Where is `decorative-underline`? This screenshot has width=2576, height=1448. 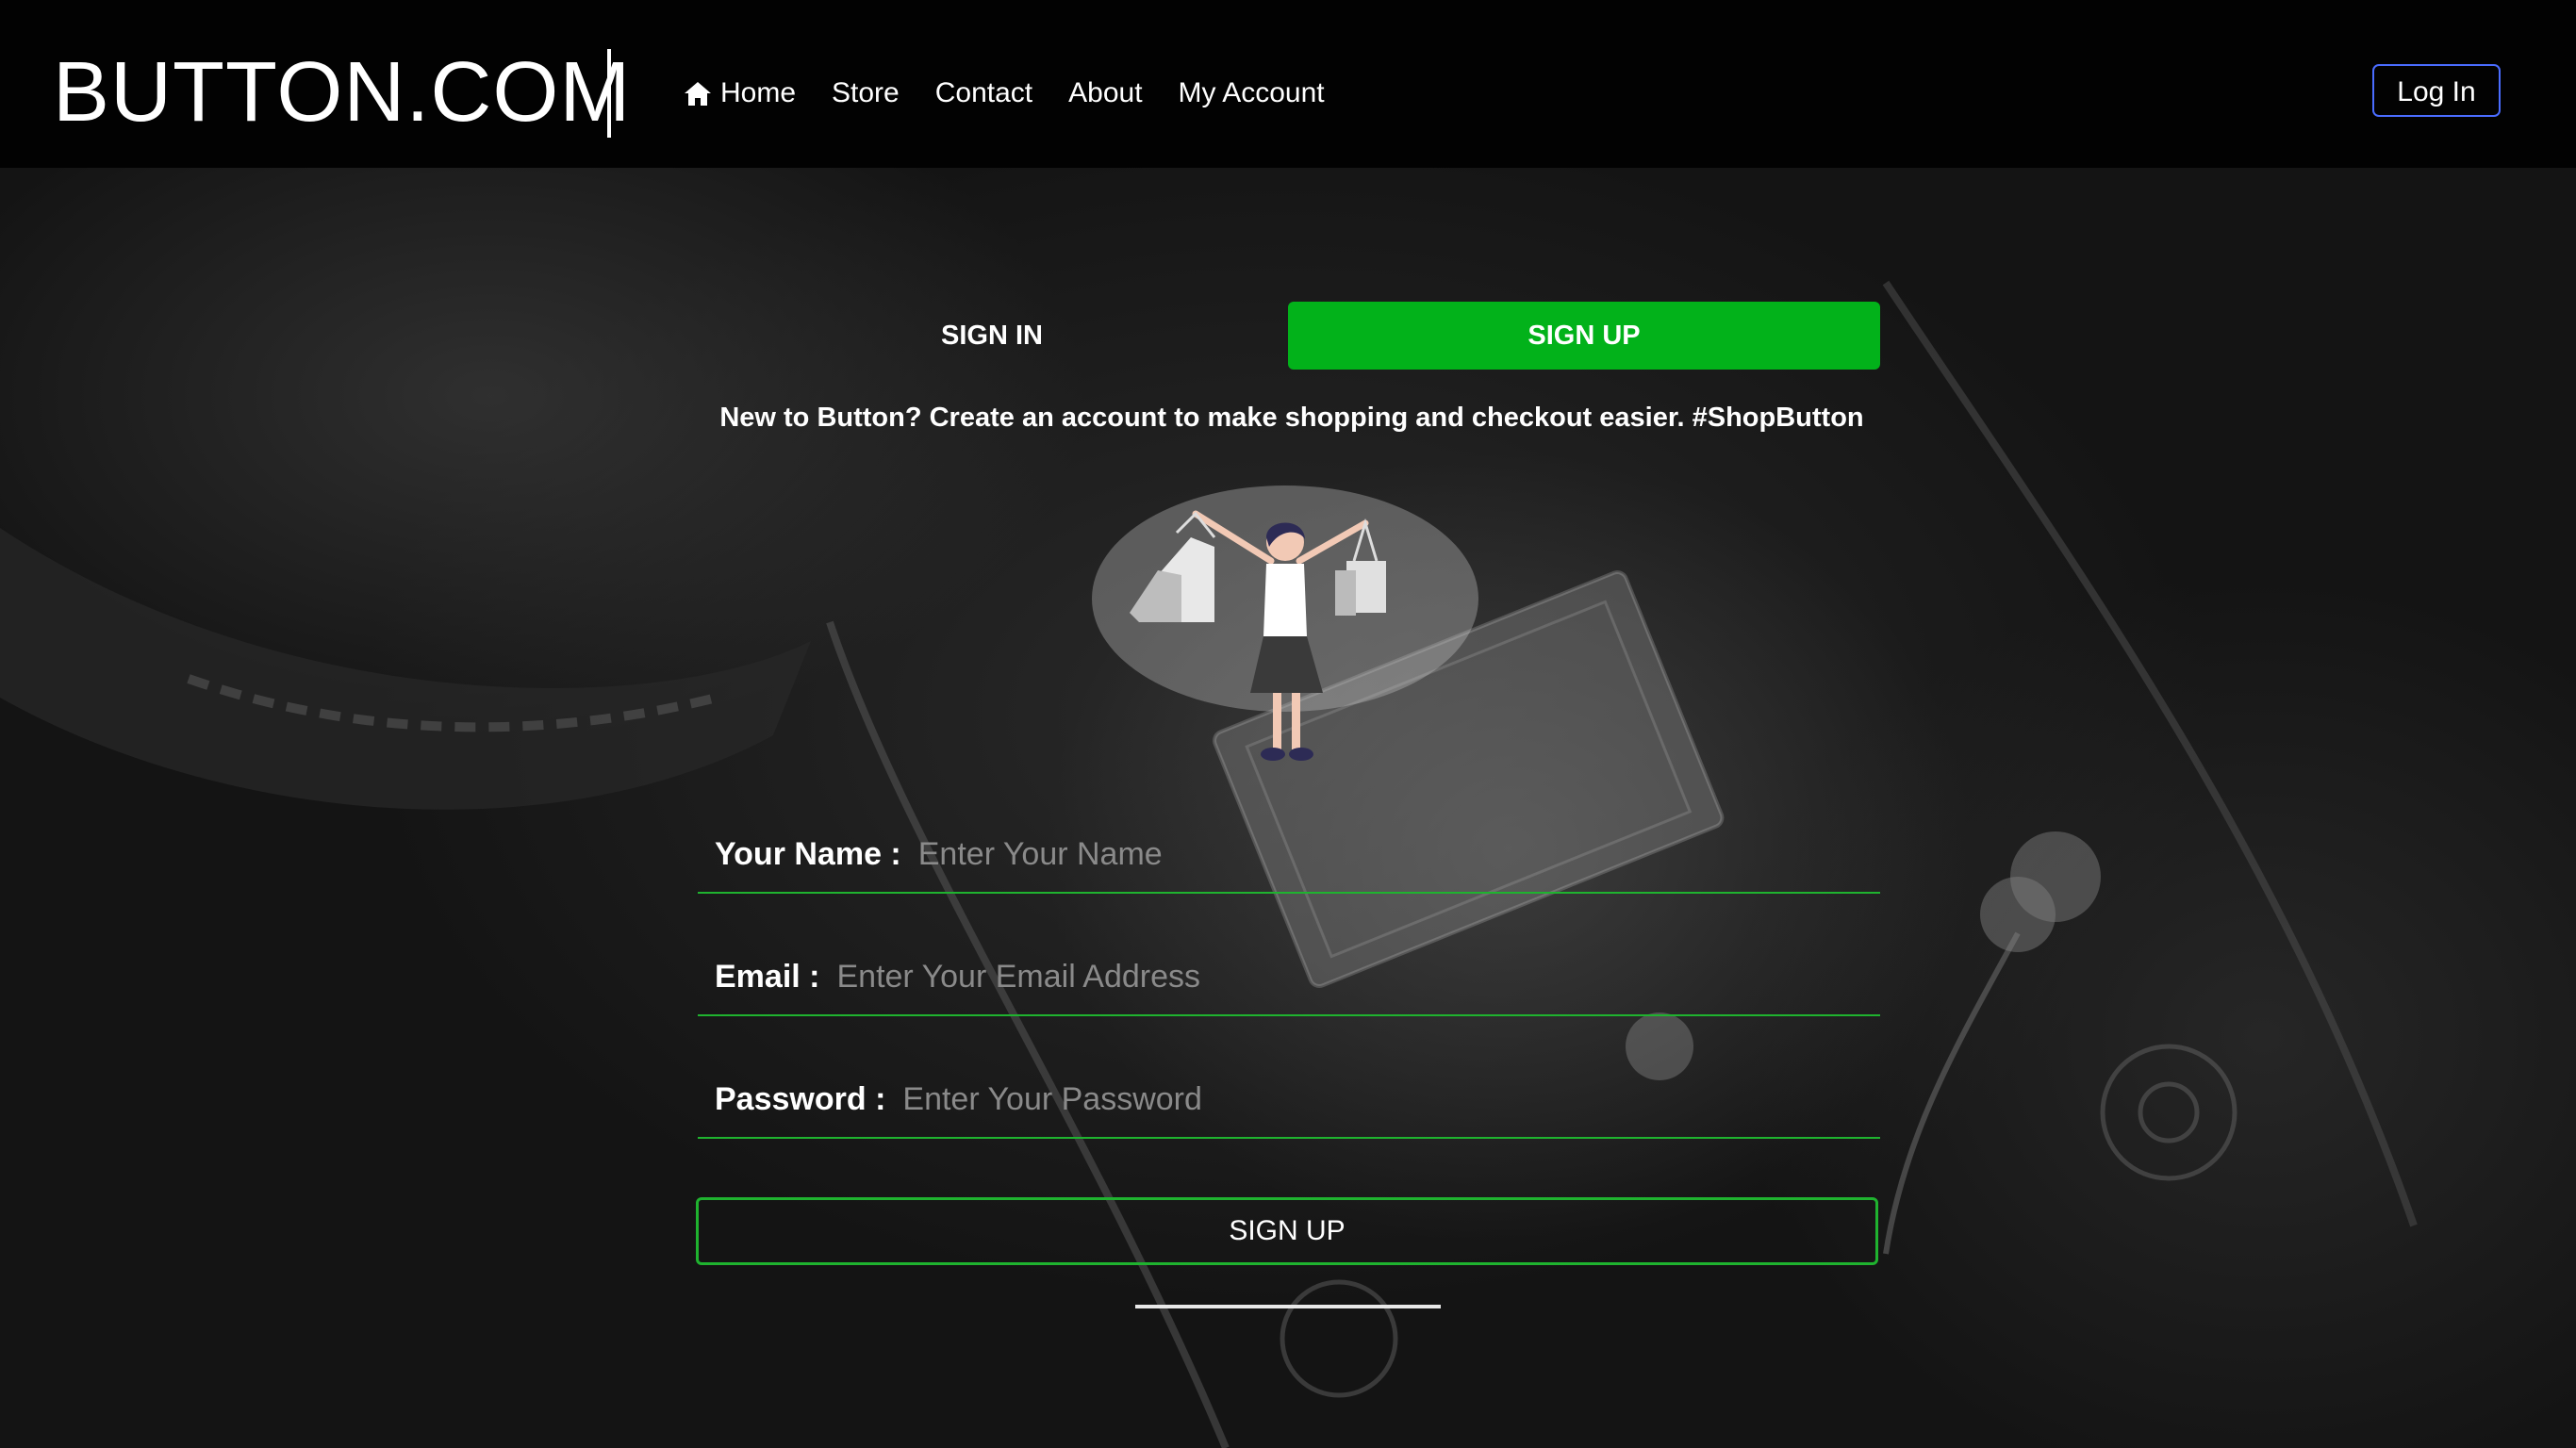
decorative-underline is located at coordinates (1288, 1306).